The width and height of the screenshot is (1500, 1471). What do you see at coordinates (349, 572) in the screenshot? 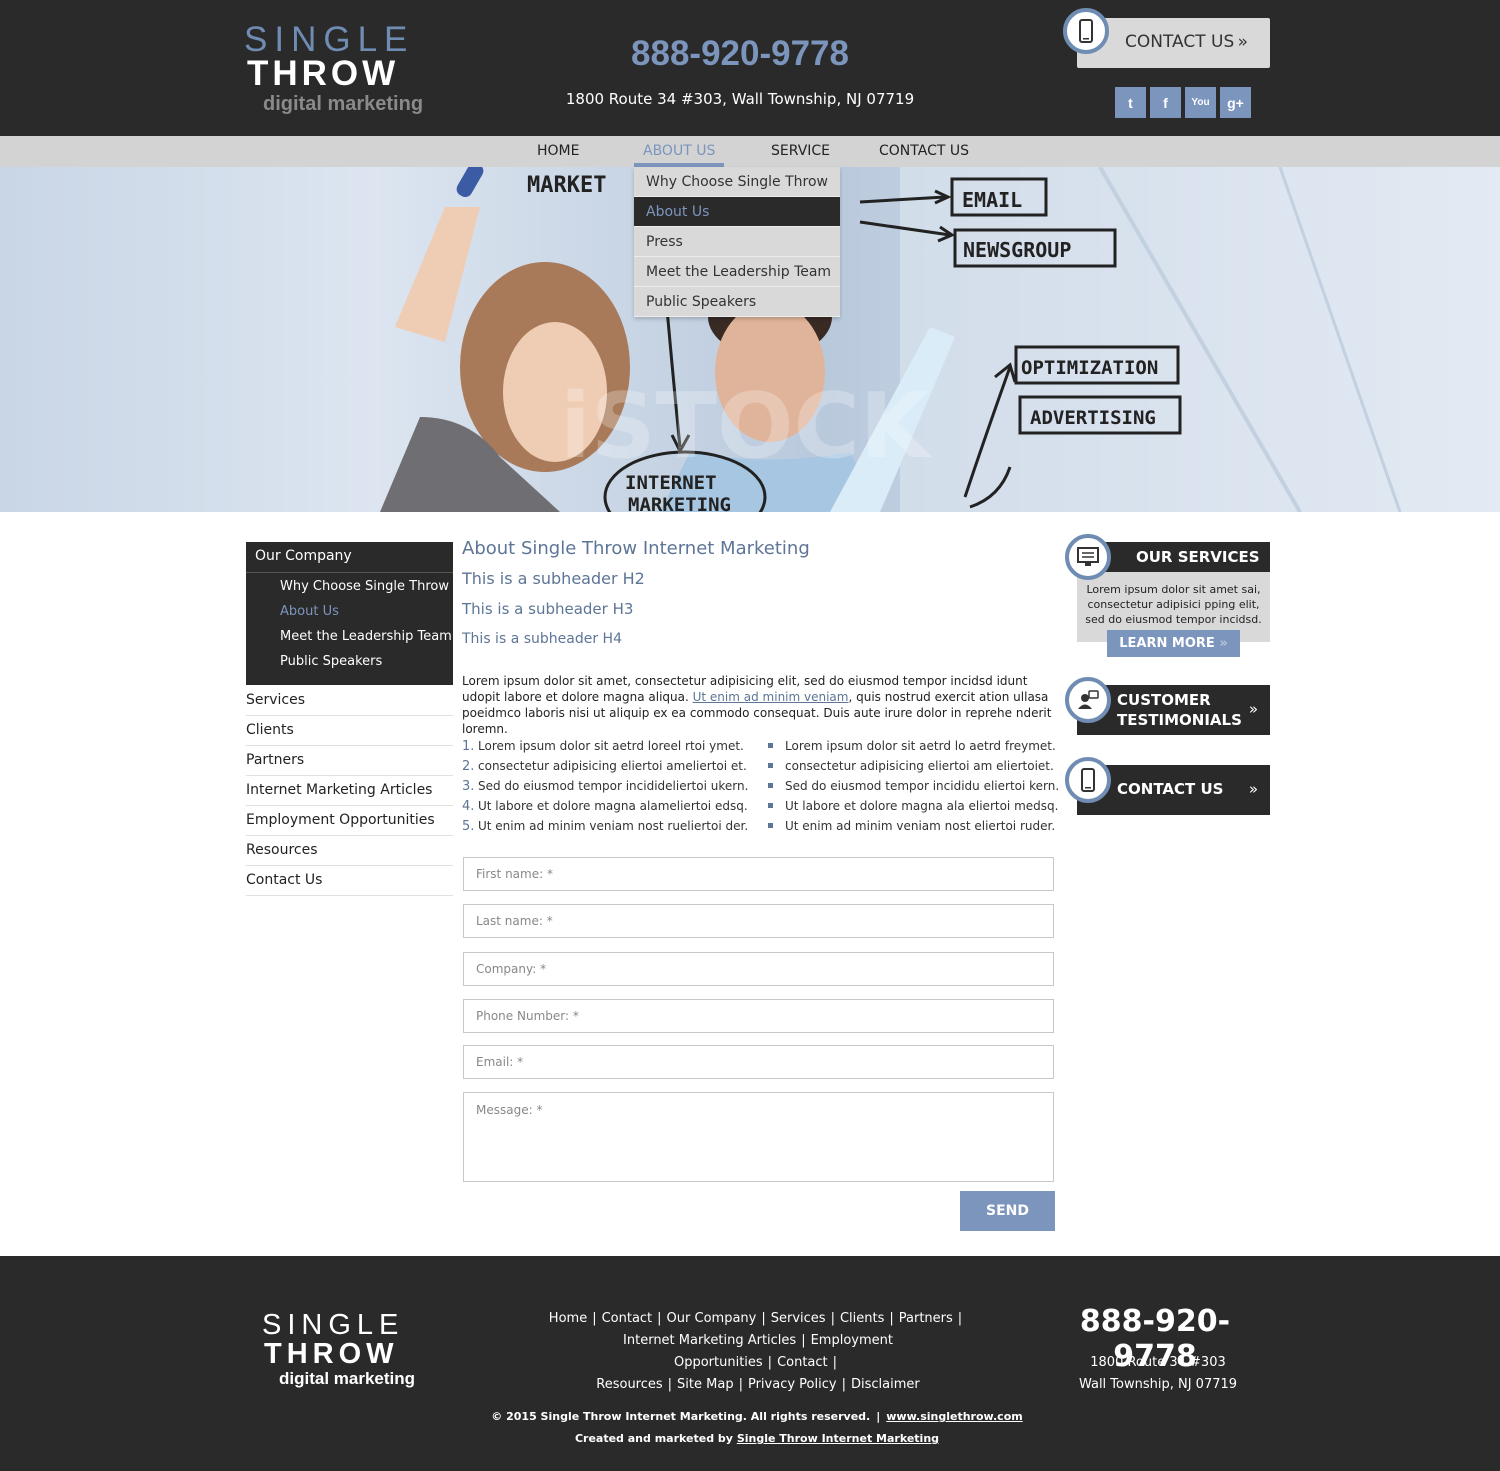
I see `sidebar-divider` at bounding box center [349, 572].